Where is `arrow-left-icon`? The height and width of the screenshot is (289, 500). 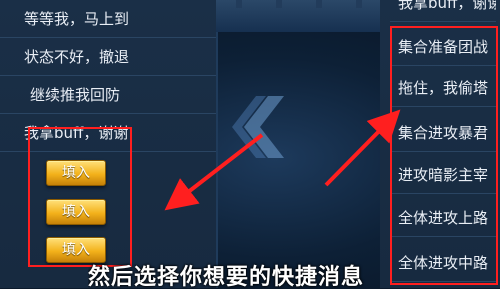 arrow-left-icon is located at coordinates (214, 172).